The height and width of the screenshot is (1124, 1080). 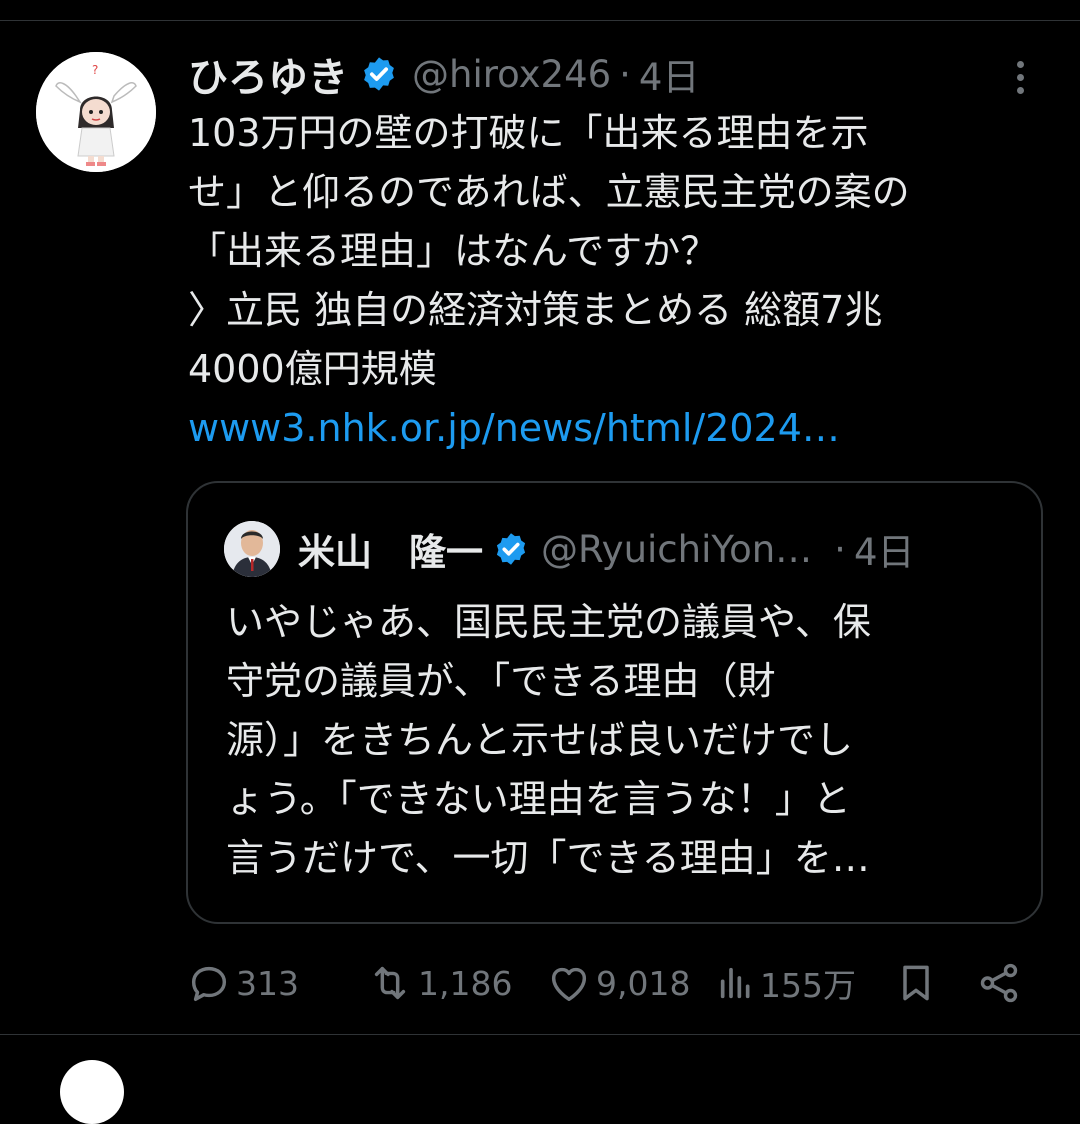 I want to click on more-icon, so click(x=1020, y=77).